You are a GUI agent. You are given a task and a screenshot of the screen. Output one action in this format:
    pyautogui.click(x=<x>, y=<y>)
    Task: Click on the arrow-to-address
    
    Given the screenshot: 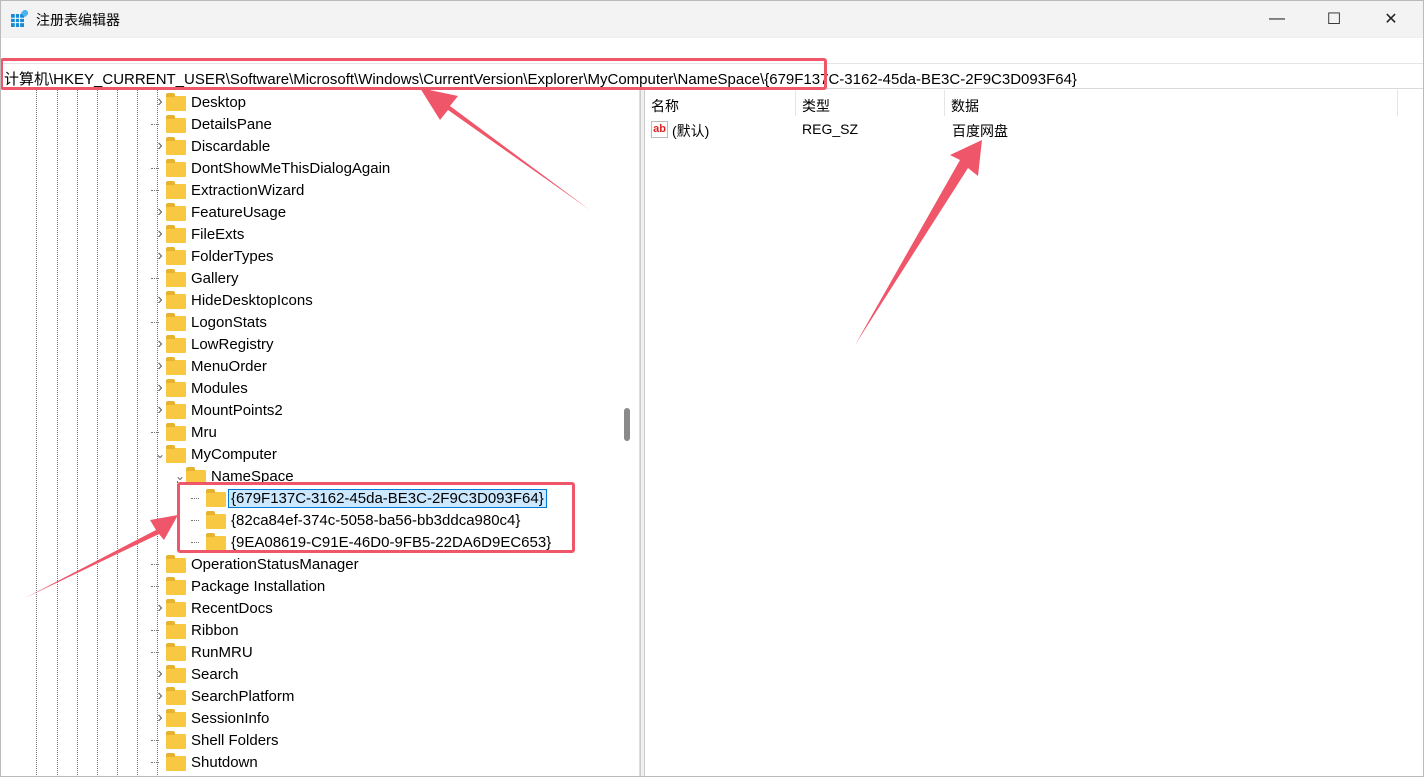 What is the action you would take?
    pyautogui.click(x=505, y=149)
    